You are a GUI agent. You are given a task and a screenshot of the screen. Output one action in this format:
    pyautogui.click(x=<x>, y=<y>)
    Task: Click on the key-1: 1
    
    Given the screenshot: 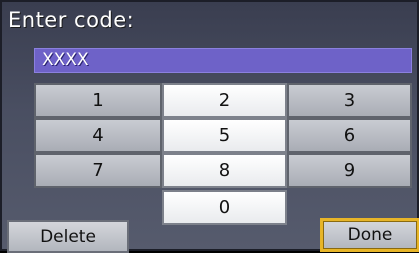 What is the action you would take?
    pyautogui.click(x=98, y=100)
    